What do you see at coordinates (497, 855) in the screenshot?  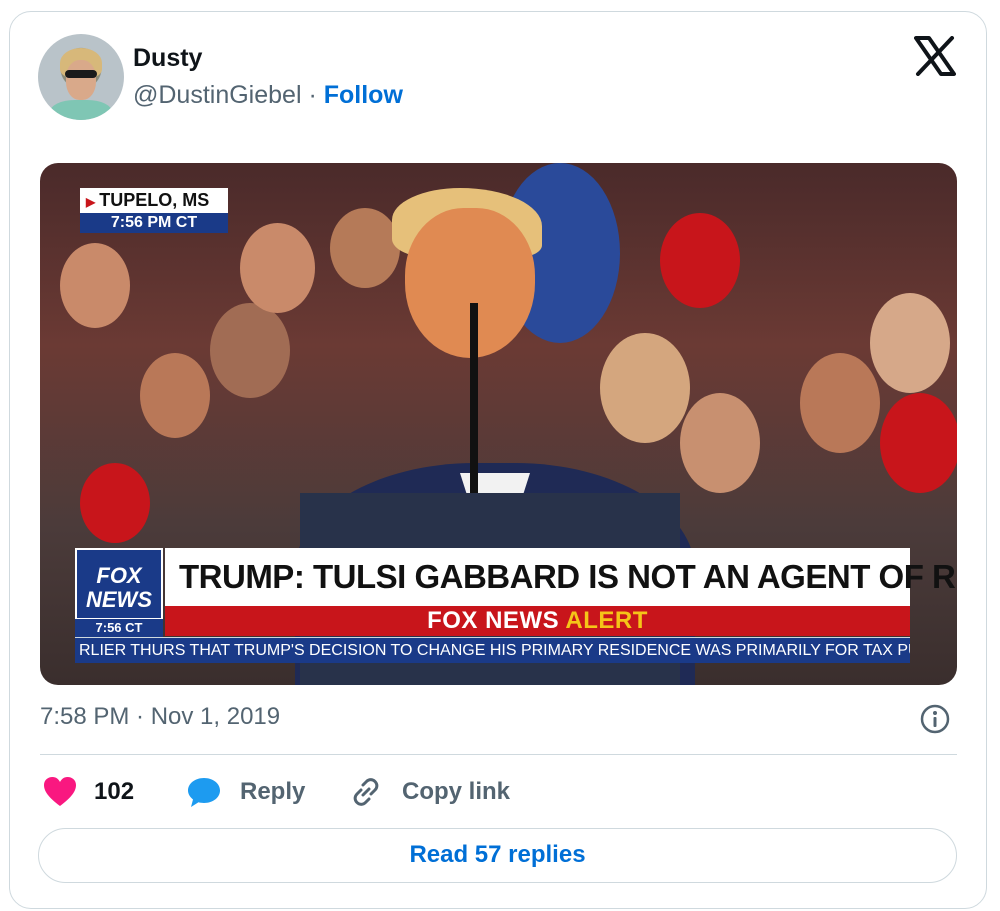 I see `read-replies-button: Read 57 replies` at bounding box center [497, 855].